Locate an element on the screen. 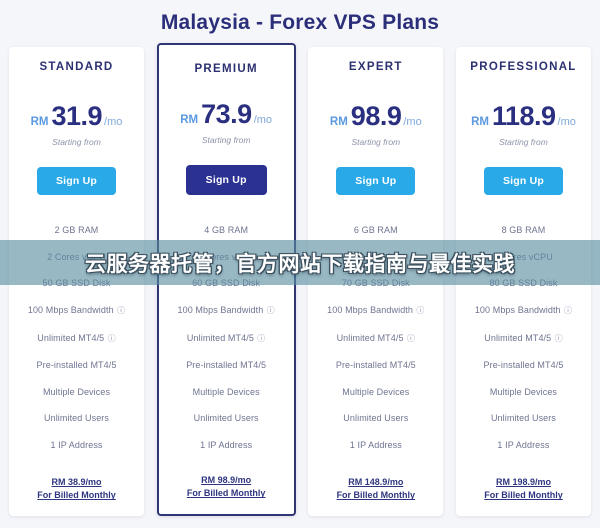  feature-label: 70 GB SSD Disk is located at coordinates (375, 283).